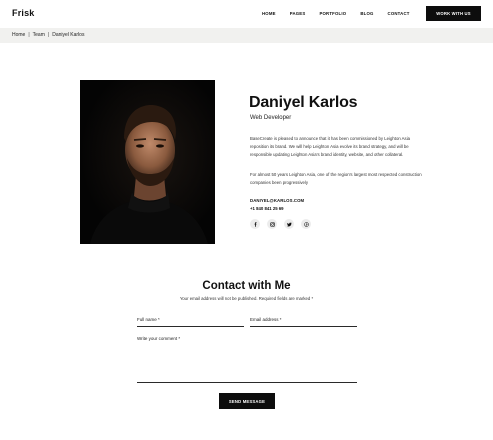 The width and height of the screenshot is (493, 440). Describe the element at coordinates (453, 13) in the screenshot. I see `work-with-us-button: WORK WITH US` at that location.